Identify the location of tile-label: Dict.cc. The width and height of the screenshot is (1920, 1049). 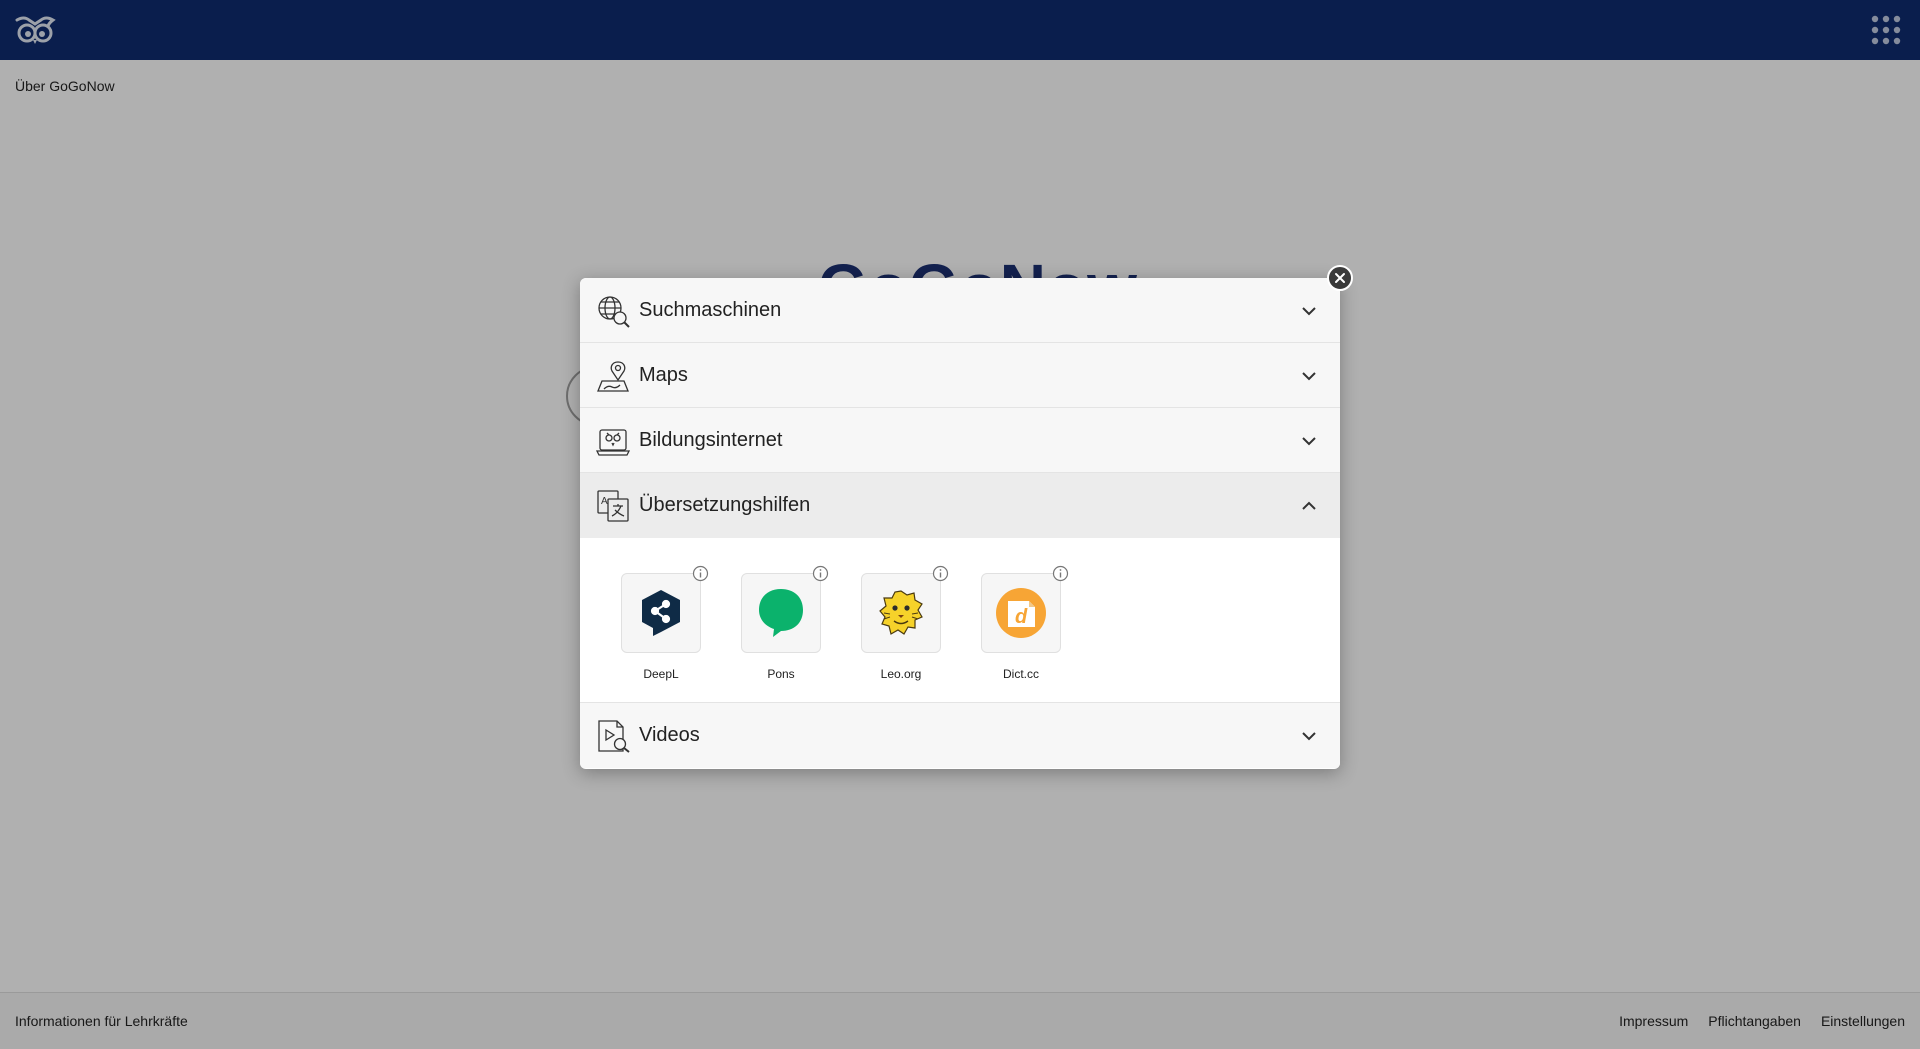
(1021, 674).